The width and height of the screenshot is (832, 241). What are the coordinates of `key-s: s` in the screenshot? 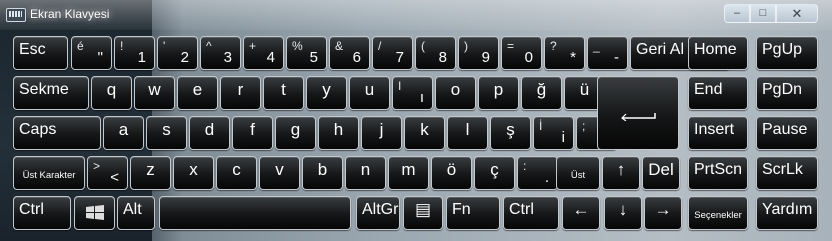 It's located at (166, 133).